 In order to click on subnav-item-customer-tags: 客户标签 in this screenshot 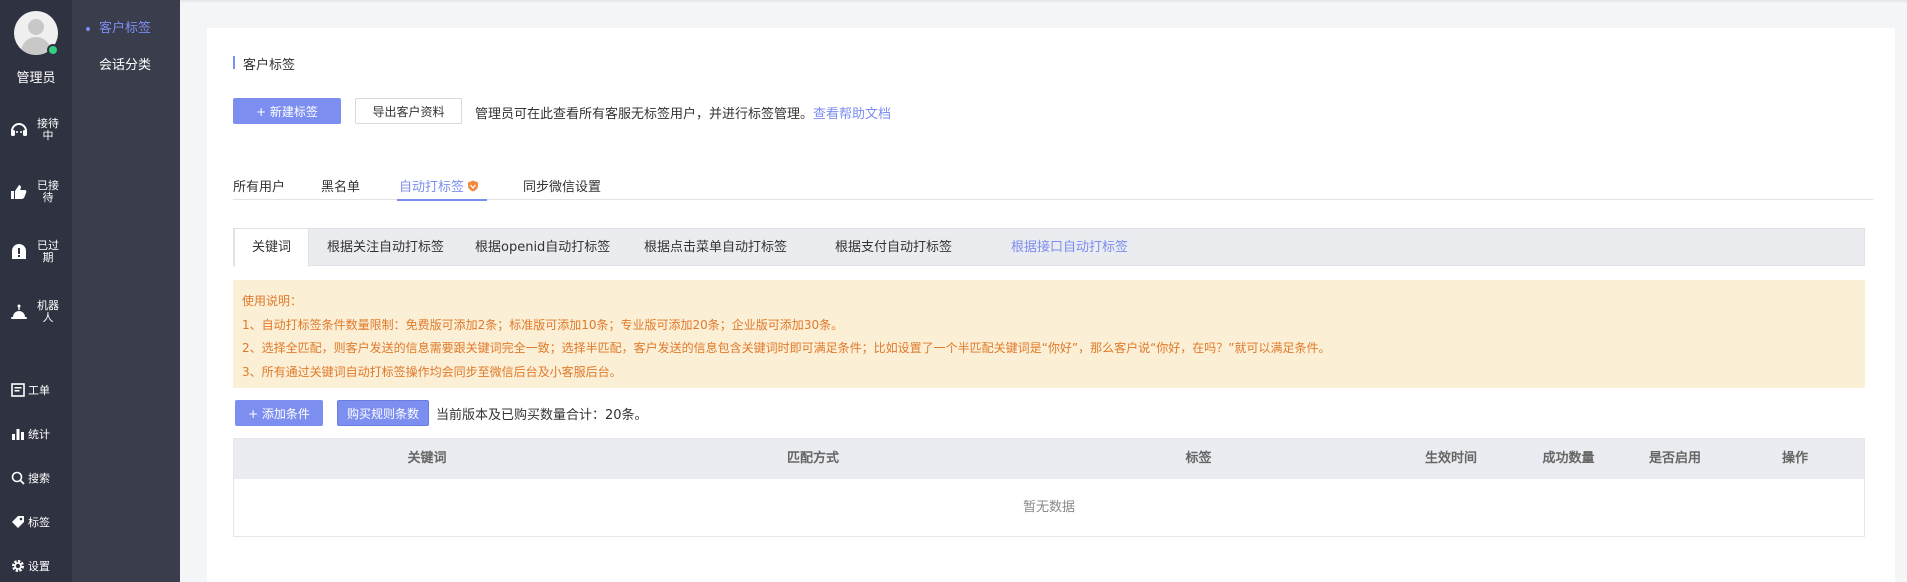, I will do `click(126, 29)`.